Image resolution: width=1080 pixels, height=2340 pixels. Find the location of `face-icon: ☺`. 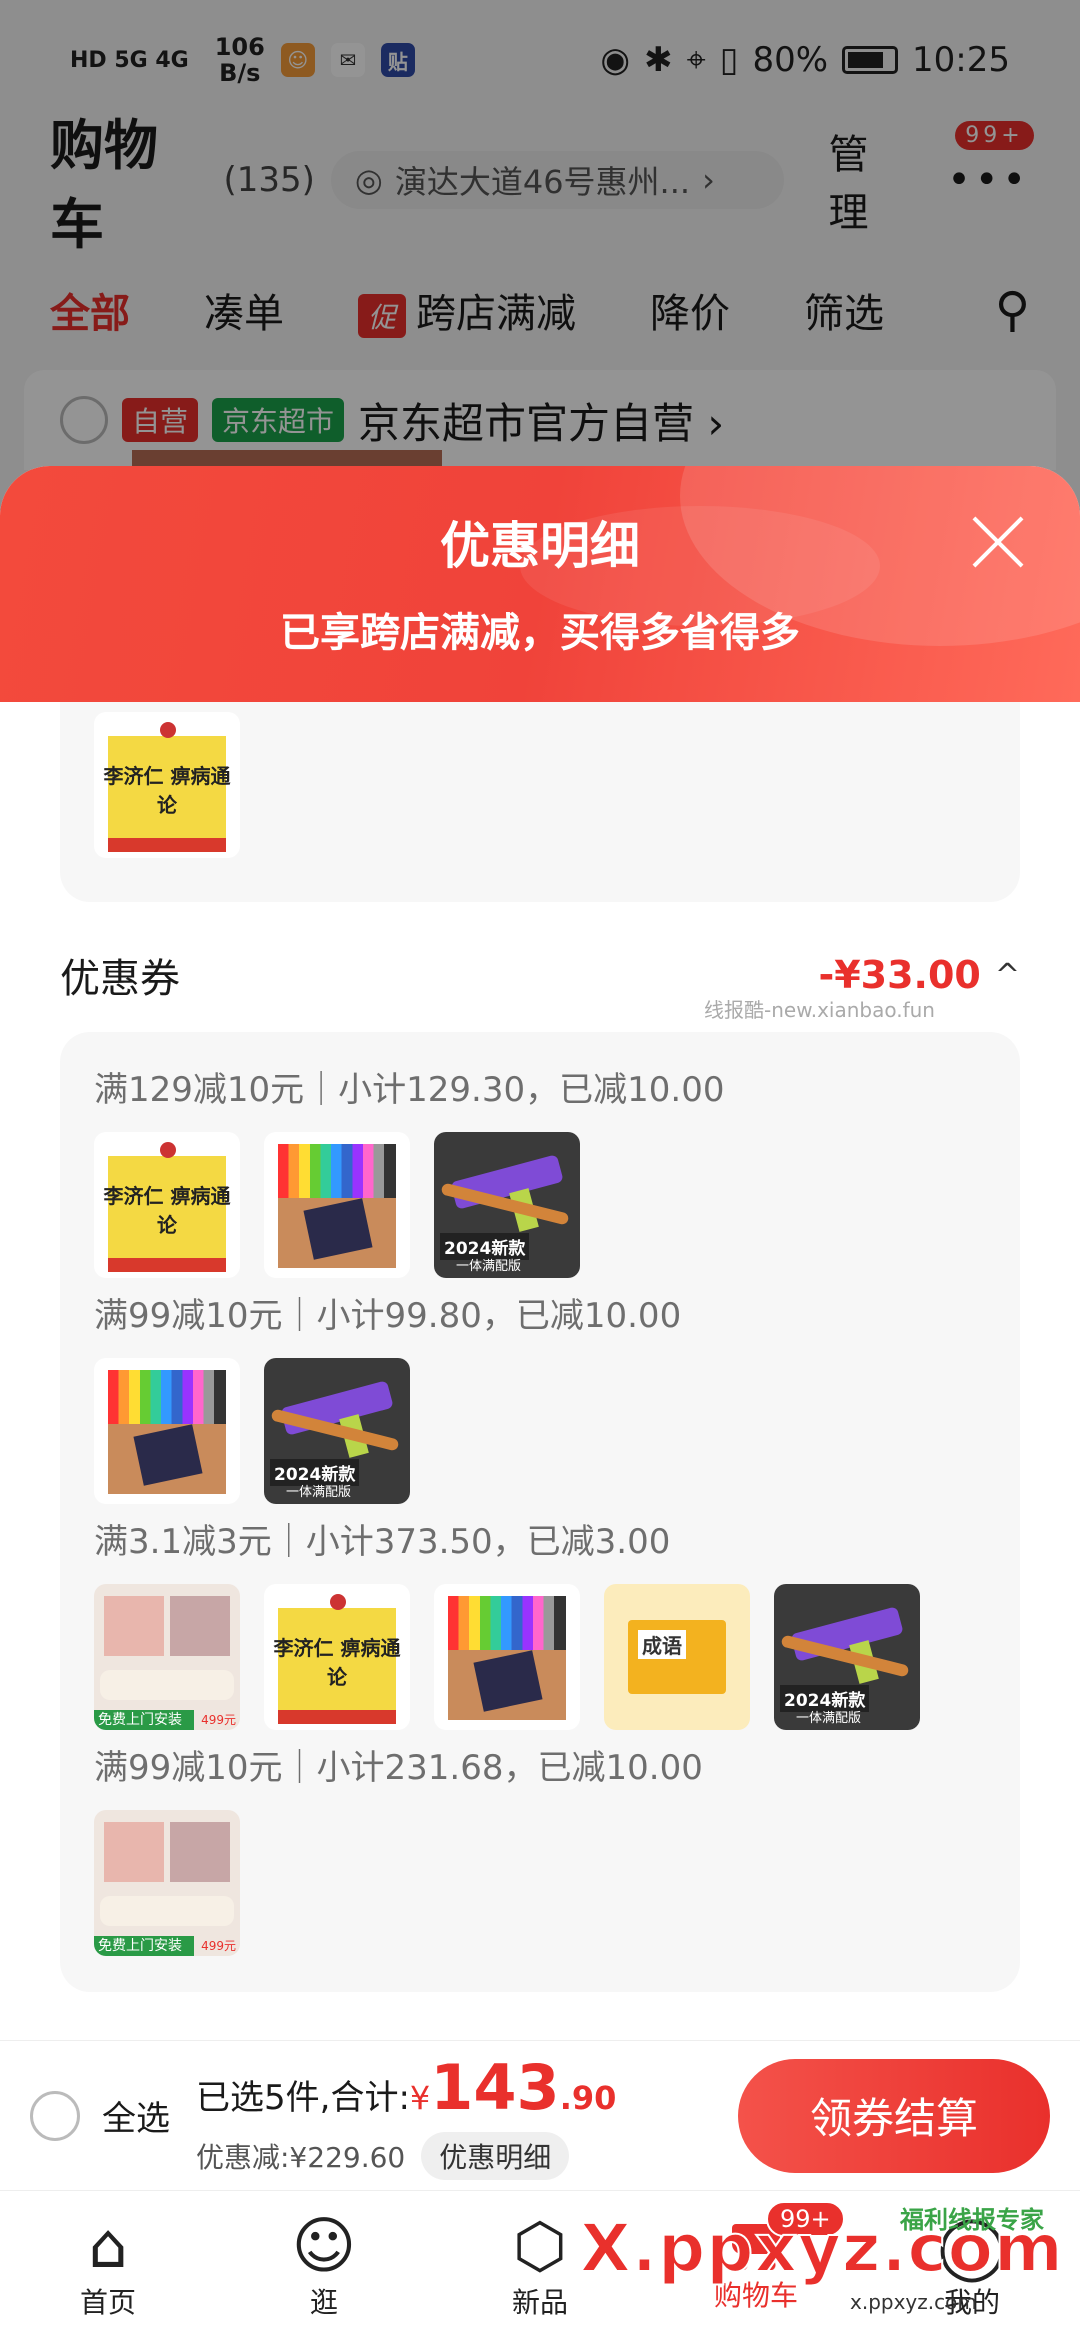

face-icon: ☺ is located at coordinates (324, 2245).